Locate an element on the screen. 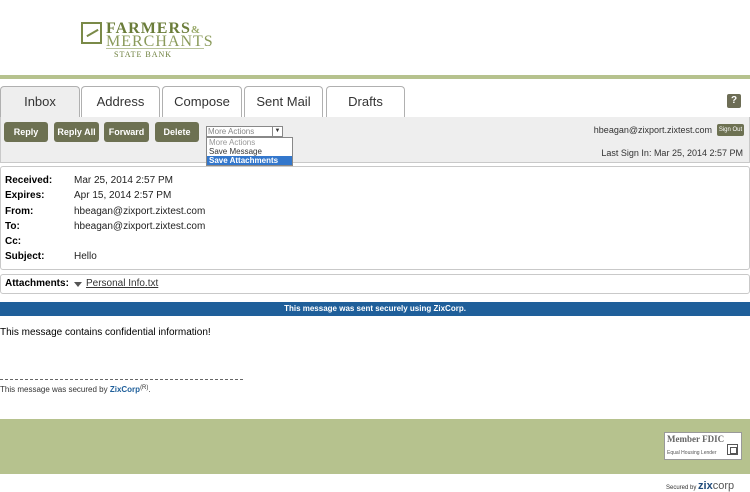 The height and width of the screenshot is (492, 750). tab-sent-mail: Sent Mail is located at coordinates (283, 102).